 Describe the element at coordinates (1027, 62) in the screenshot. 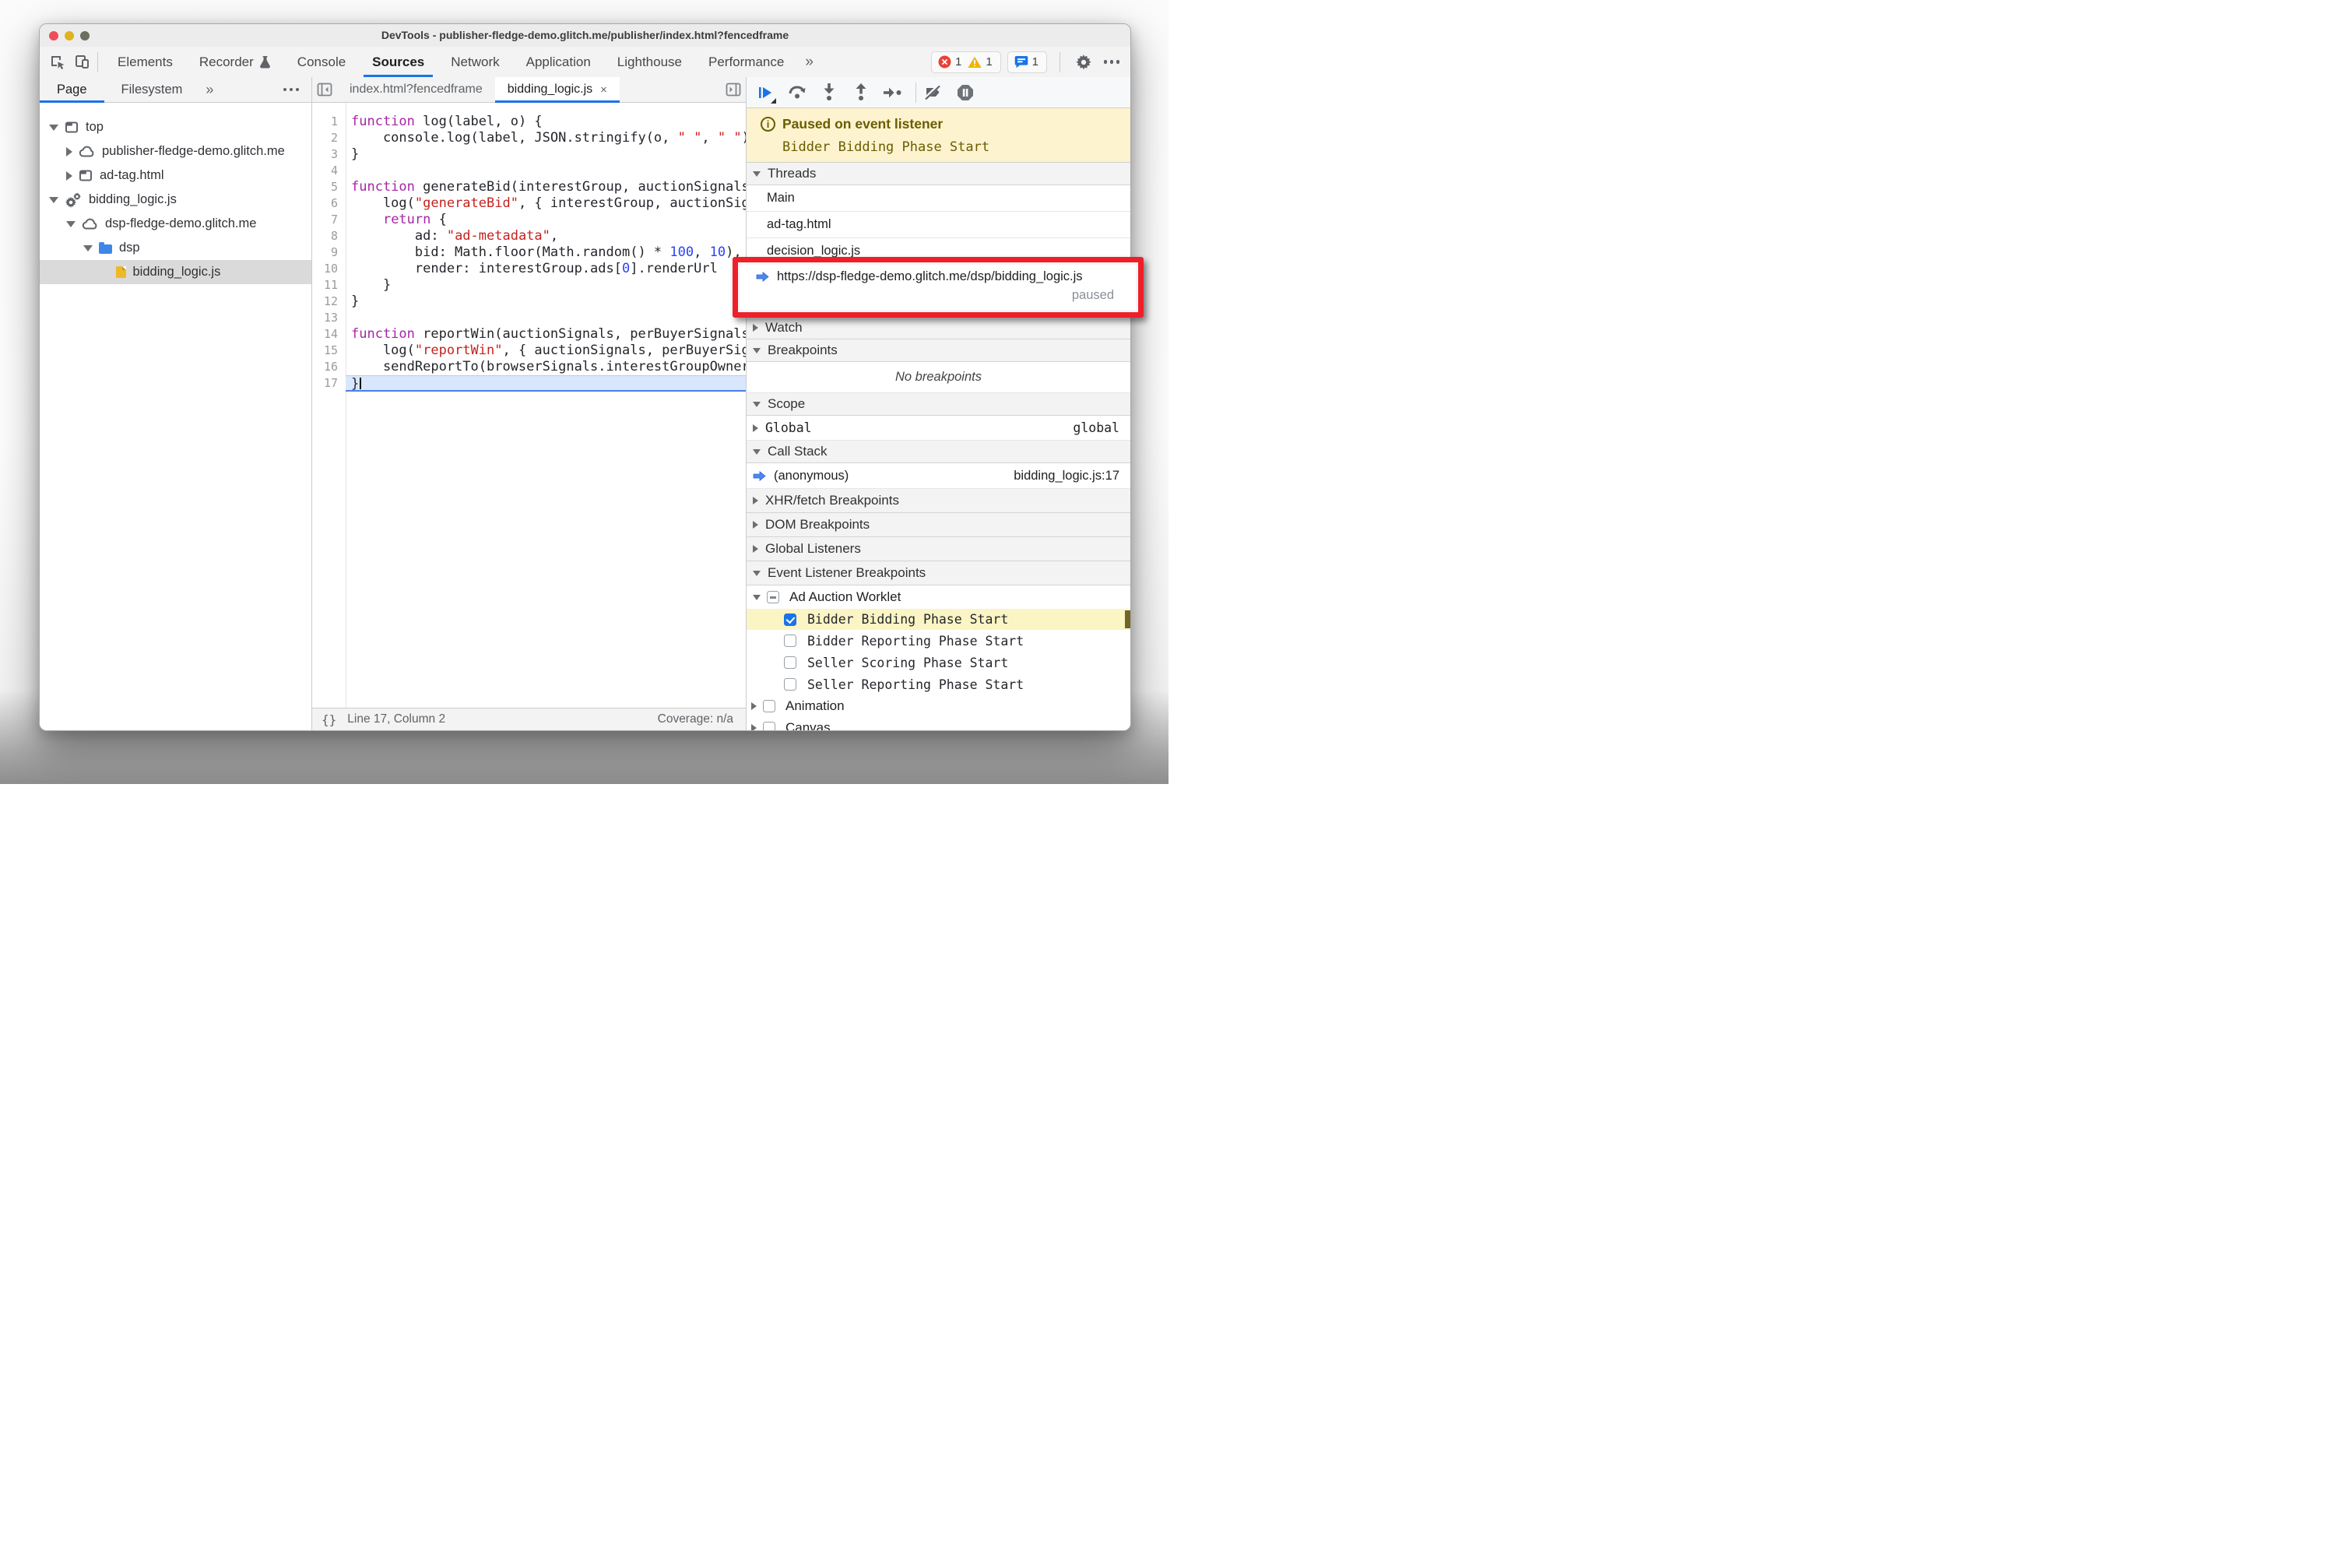

I see `issues-badge: 1` at that location.